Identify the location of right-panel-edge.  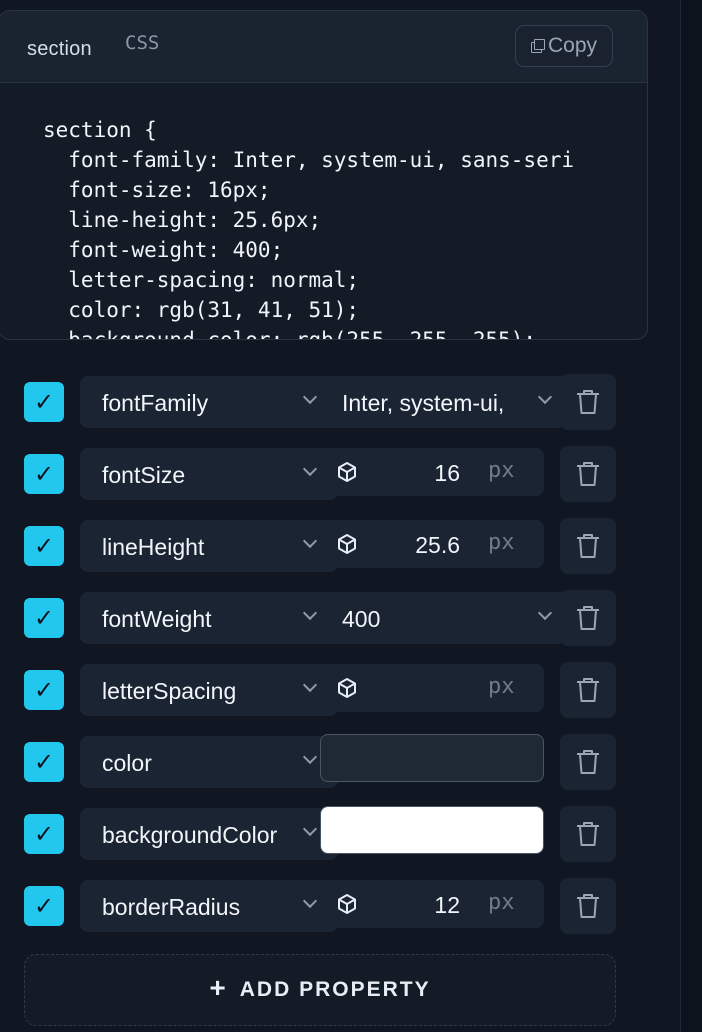
(691, 516).